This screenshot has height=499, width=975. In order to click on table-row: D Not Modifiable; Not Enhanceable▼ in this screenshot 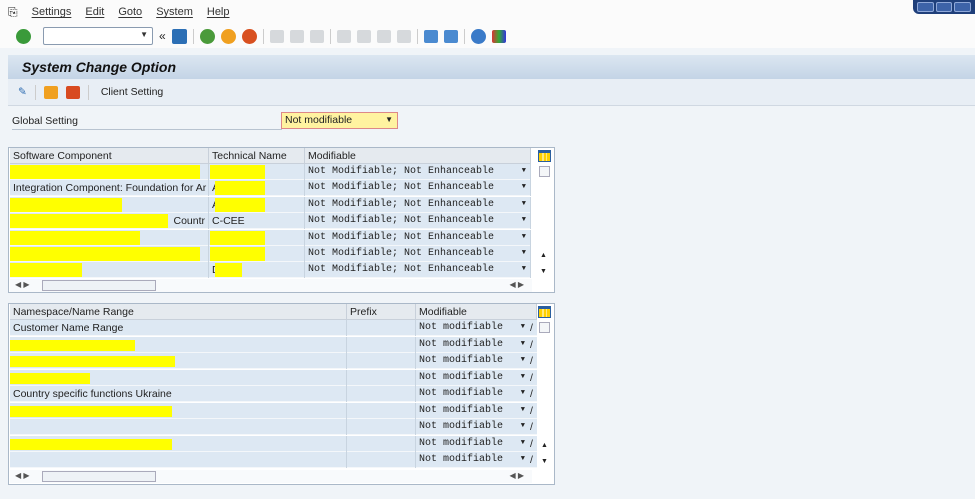, I will do `click(270, 270)`.